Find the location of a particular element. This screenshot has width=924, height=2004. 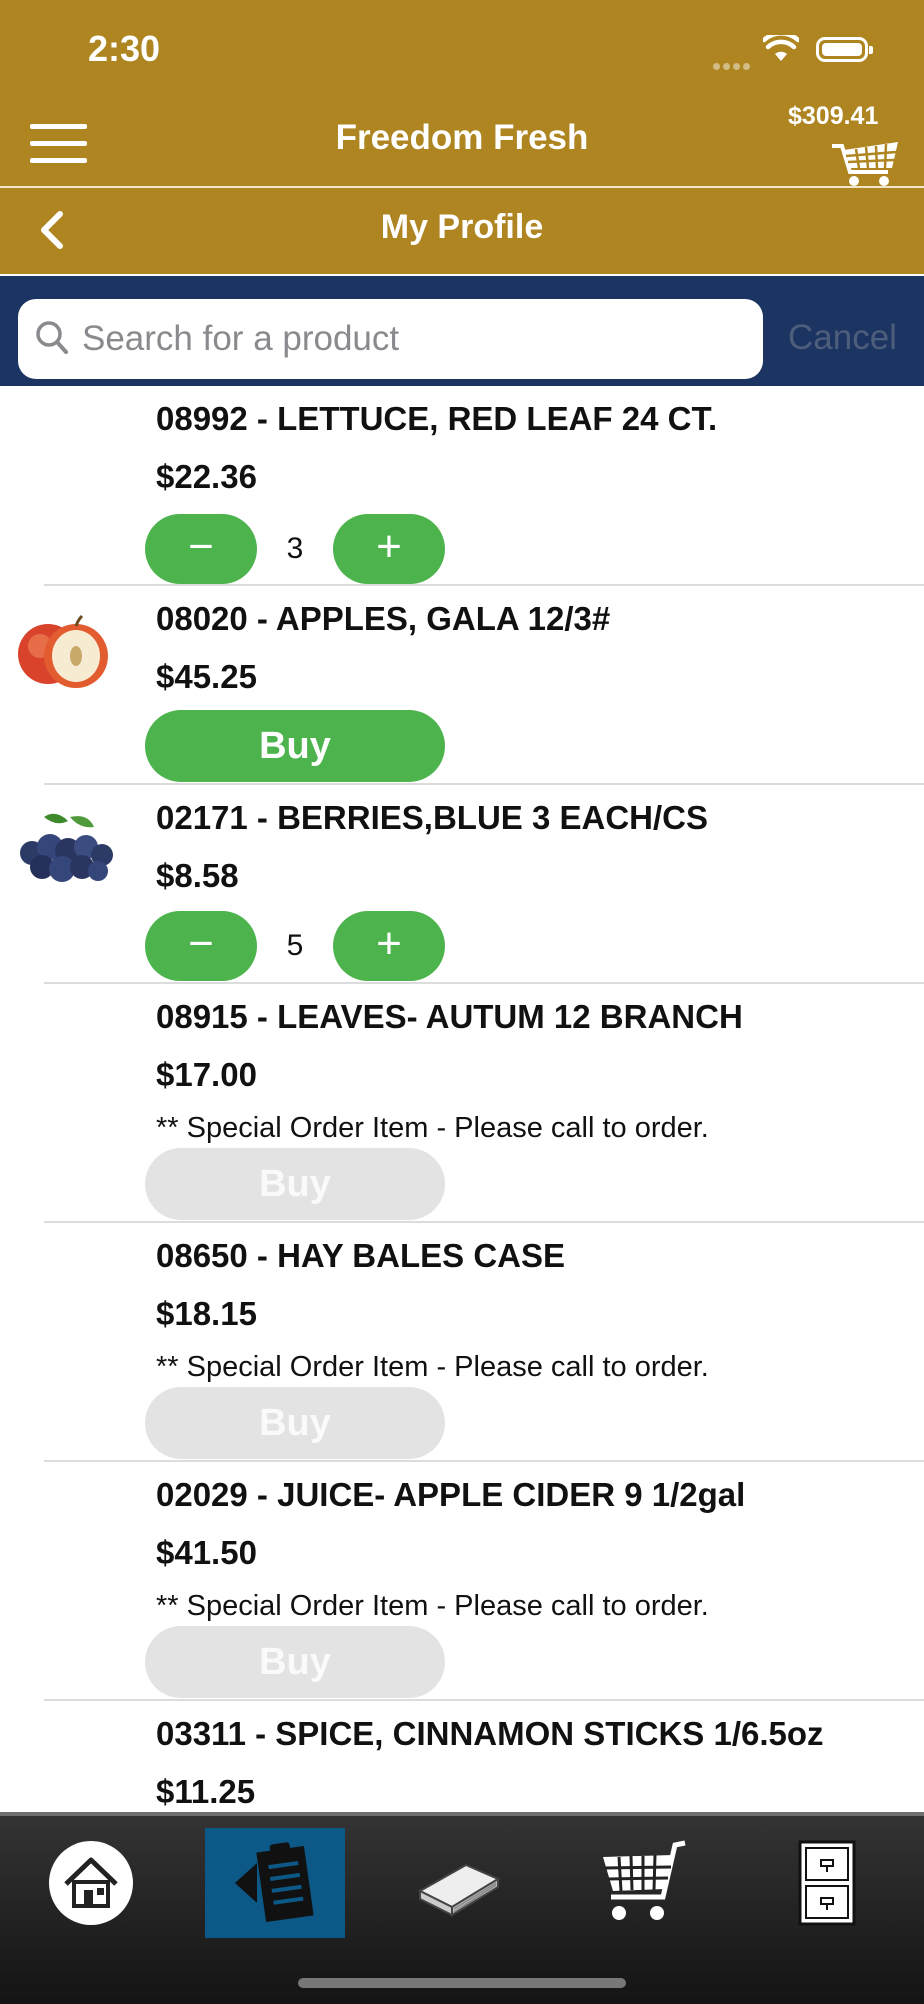

search-icon is located at coordinates (52, 337).